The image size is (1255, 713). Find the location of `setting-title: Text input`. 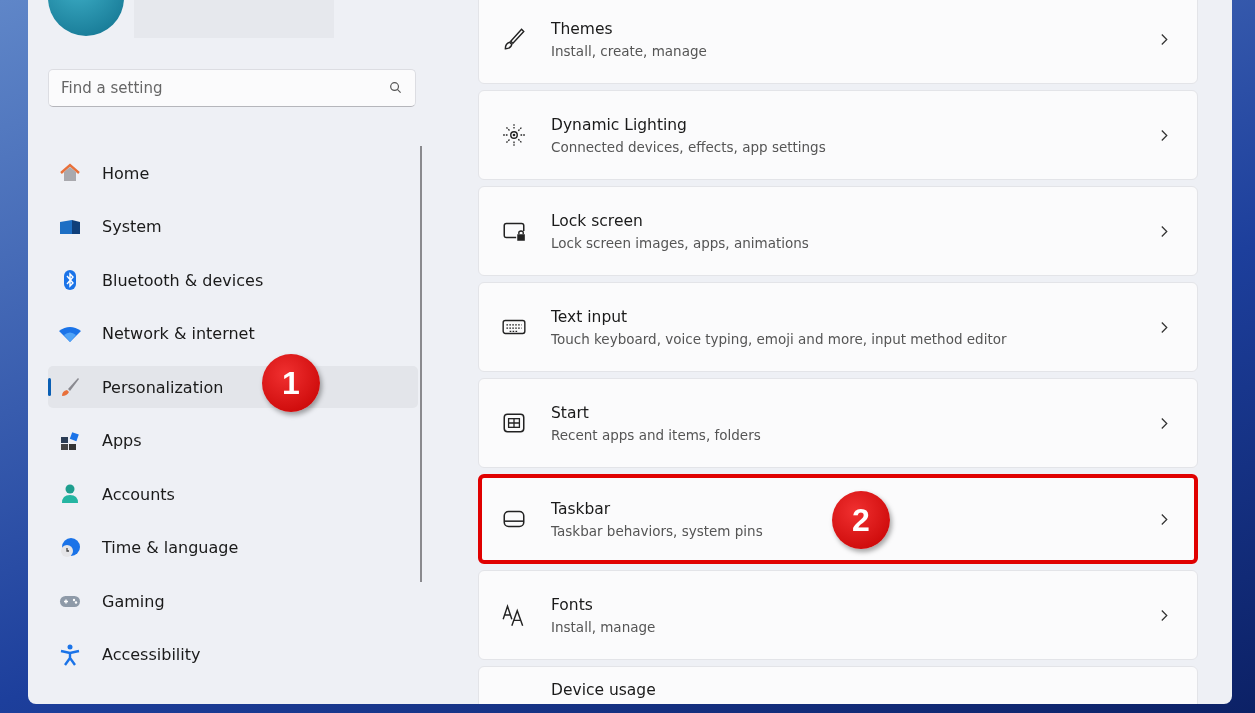

setting-title: Text input is located at coordinates (590, 316).